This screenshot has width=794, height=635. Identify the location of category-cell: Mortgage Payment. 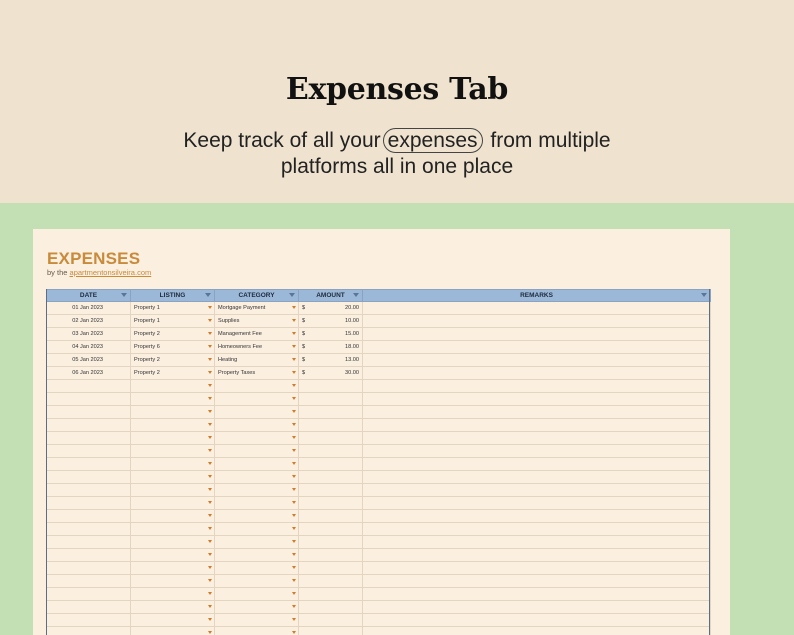
(256, 308).